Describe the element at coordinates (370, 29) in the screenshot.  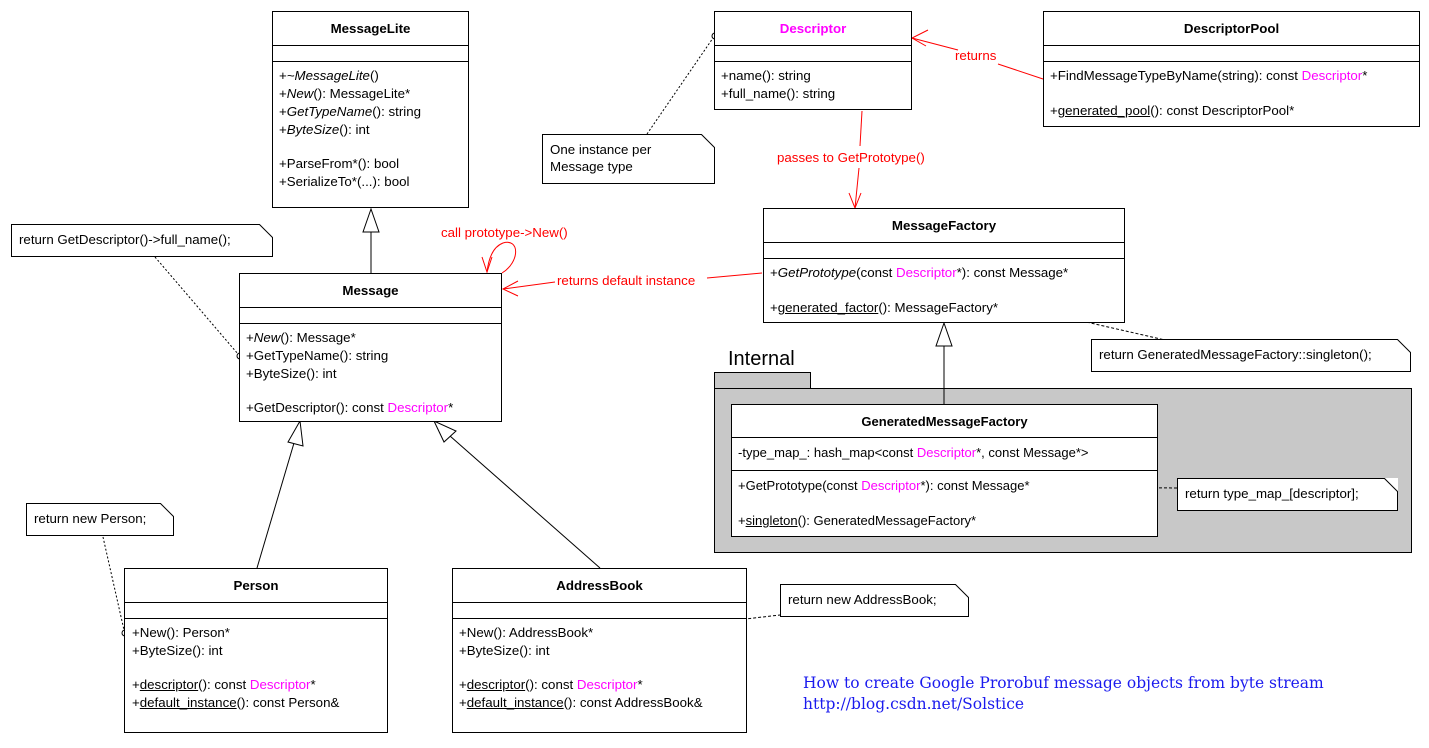
I see `class-name: MessageLite` at that location.